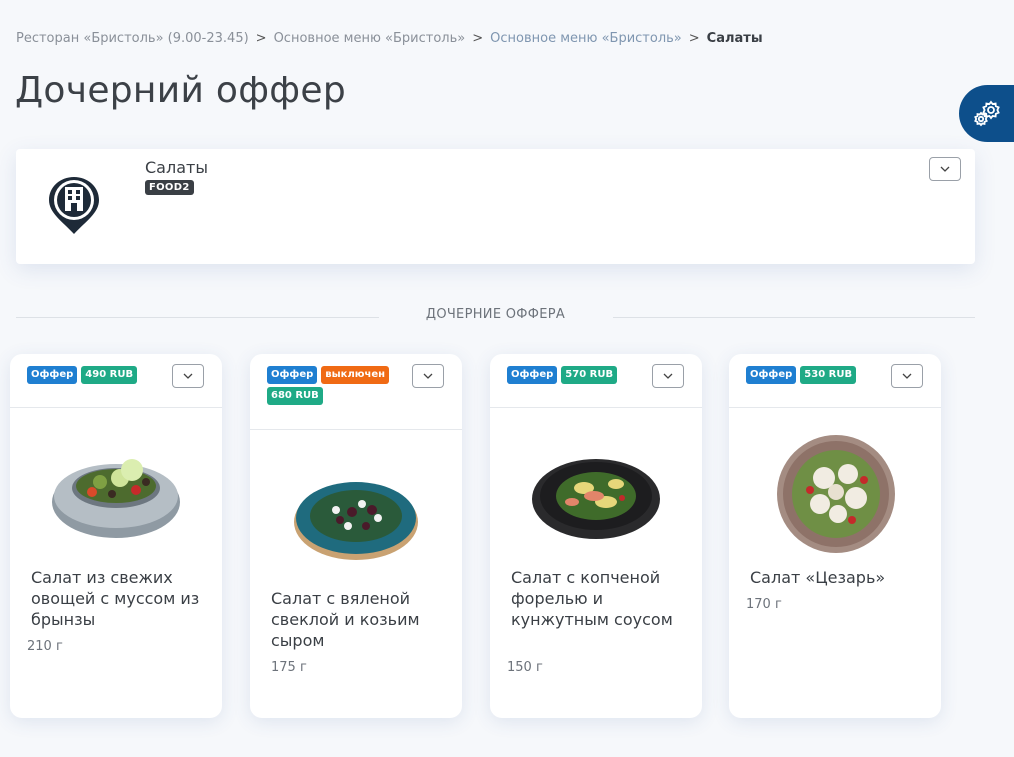 The image size is (1014, 757). What do you see at coordinates (370, 38) in the screenshot?
I see `breadcrumb-item-menu: Основное меню «Бристоль»` at bounding box center [370, 38].